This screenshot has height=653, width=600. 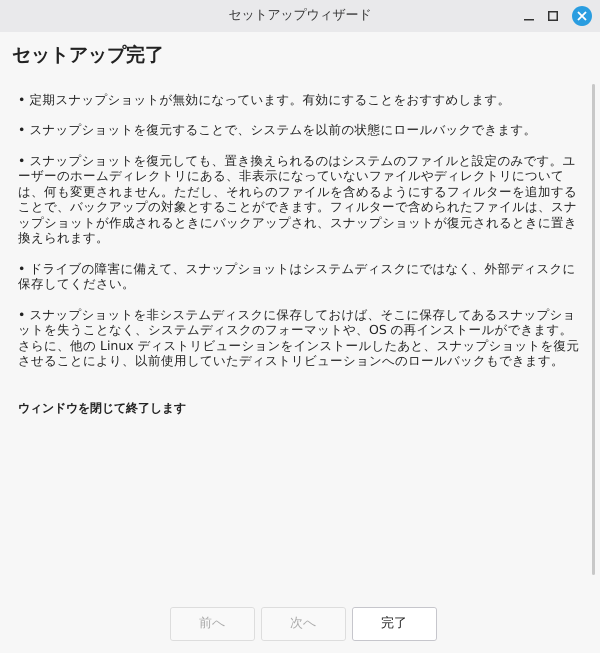 What do you see at coordinates (300, 16) in the screenshot?
I see `window-title: セットアップウィザード` at bounding box center [300, 16].